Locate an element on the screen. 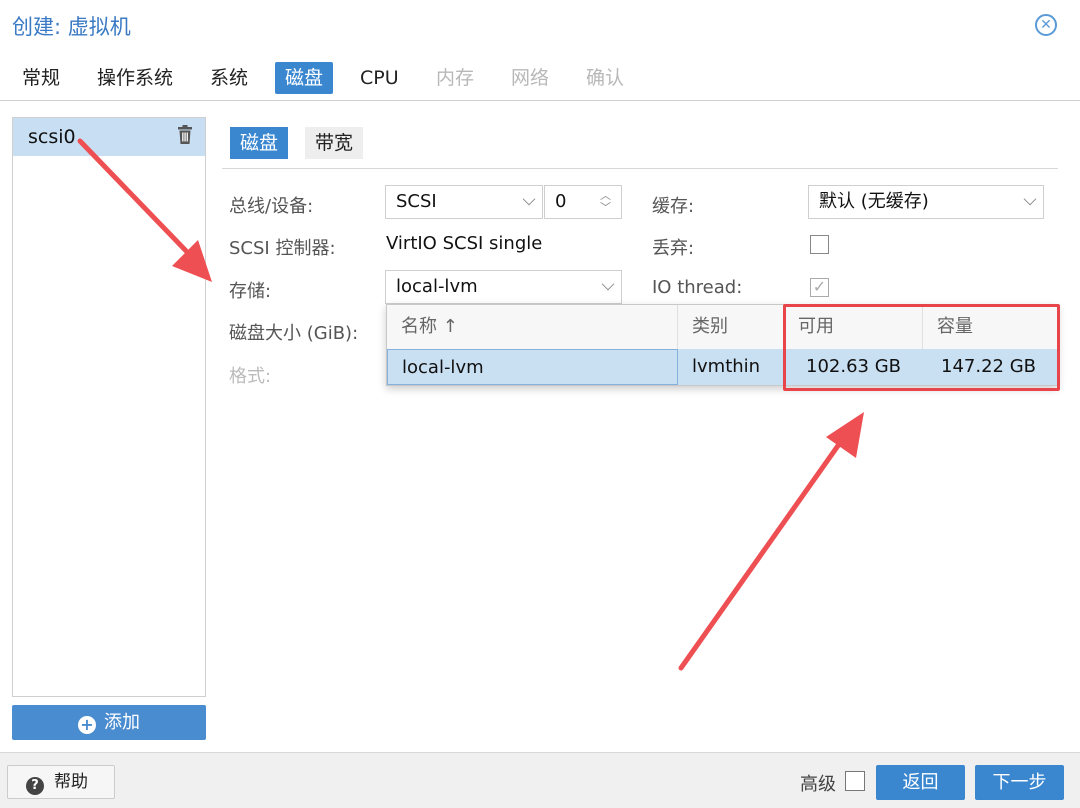 The height and width of the screenshot is (808, 1080). advanced-checkbox is located at coordinates (855, 781).